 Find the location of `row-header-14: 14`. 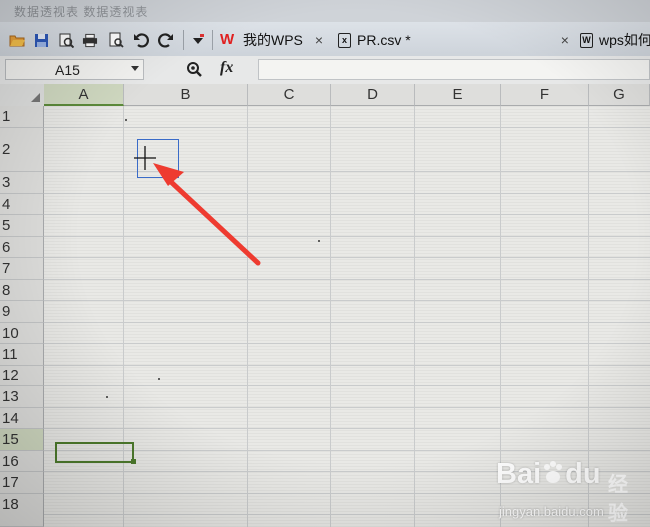

row-header-14: 14 is located at coordinates (22, 418).